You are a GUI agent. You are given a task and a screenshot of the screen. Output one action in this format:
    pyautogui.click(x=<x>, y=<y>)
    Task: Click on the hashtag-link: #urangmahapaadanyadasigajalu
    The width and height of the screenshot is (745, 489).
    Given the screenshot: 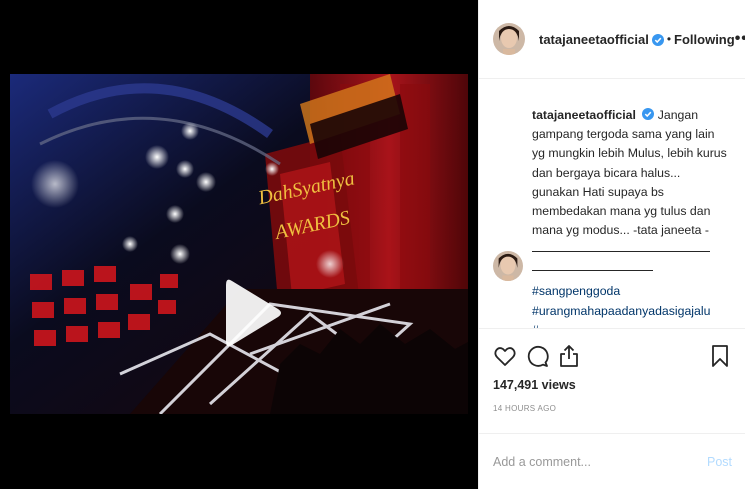 What is the action you would take?
    pyautogui.click(x=621, y=312)
    